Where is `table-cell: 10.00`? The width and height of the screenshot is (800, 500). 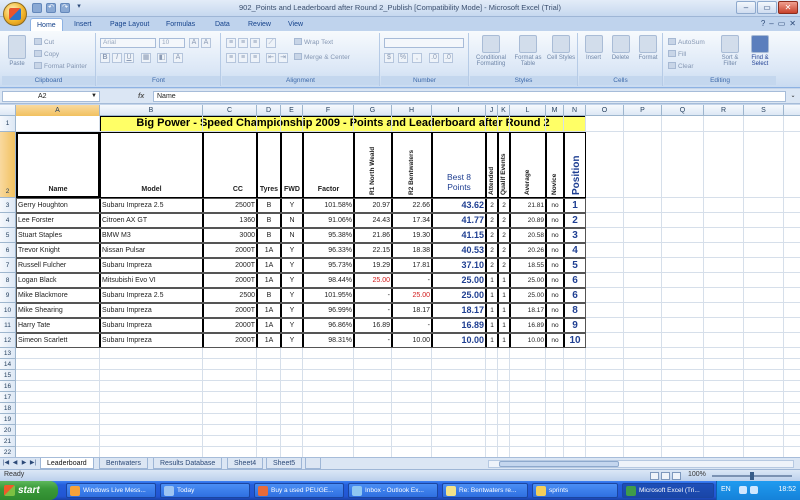
table-cell: 10.00 is located at coordinates (412, 340).